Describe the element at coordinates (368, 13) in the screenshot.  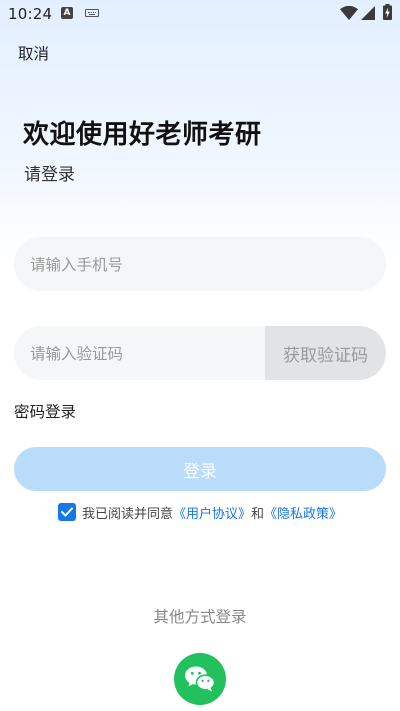
I see `signal-icon` at that location.